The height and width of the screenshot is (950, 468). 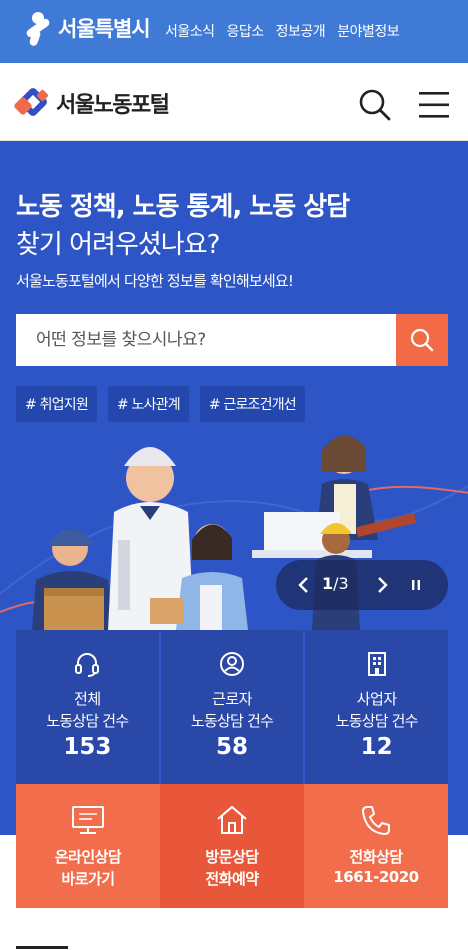 I want to click on stat-worker-label1: 근로자, so click(x=232, y=699).